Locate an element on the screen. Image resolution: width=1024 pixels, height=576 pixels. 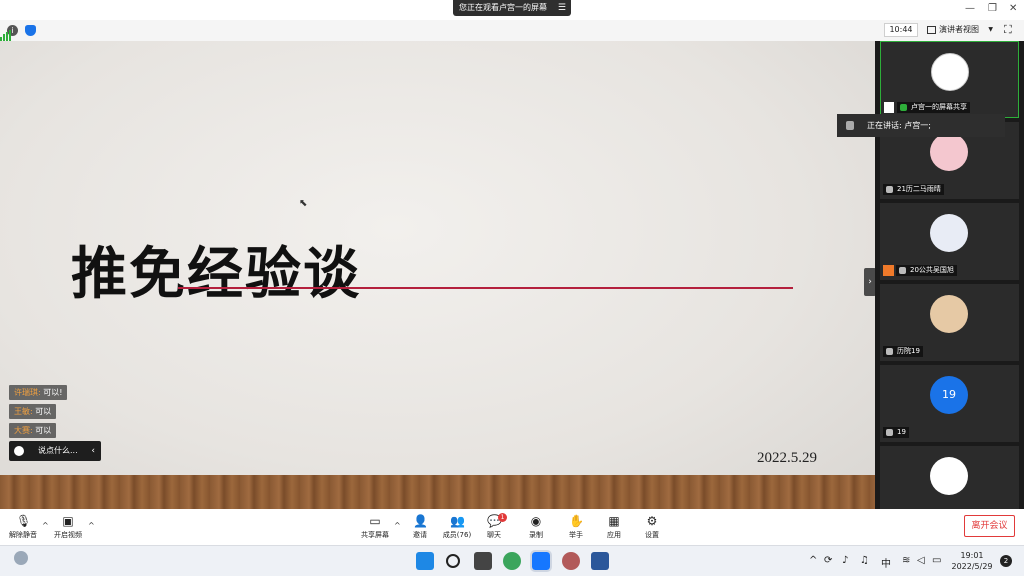
participant-name: 历院19 is located at coordinates (903, 351).